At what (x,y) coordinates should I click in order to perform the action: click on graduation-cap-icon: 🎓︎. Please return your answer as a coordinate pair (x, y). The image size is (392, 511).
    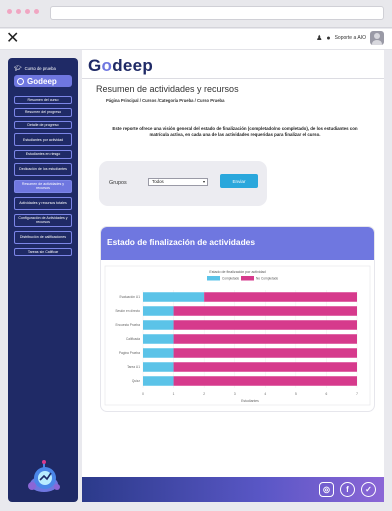
    Looking at the image, I should click on (18, 69).